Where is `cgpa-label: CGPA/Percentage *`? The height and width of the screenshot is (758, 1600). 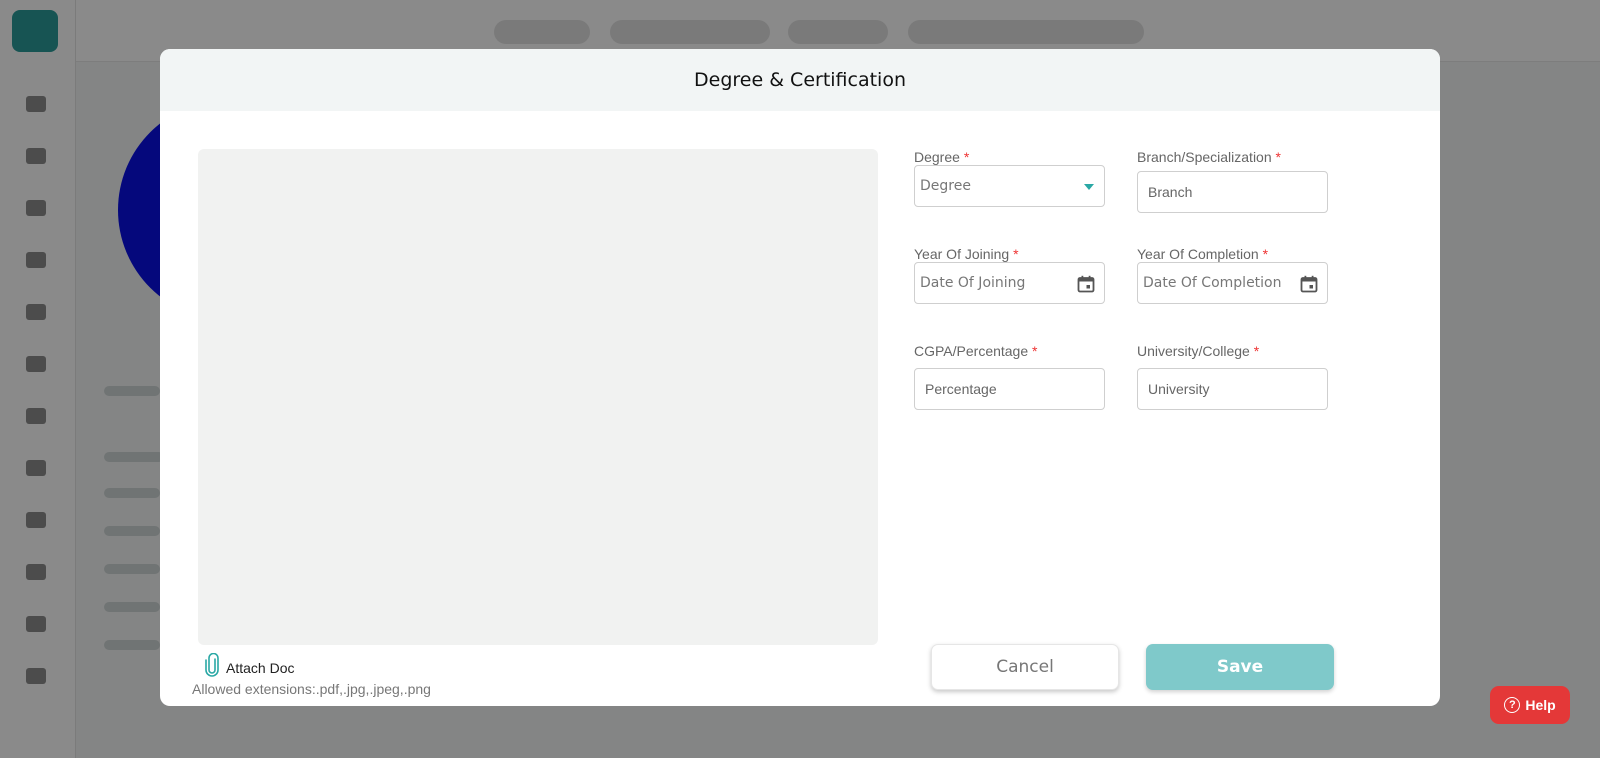
cgpa-label: CGPA/Percentage * is located at coordinates (975, 351).